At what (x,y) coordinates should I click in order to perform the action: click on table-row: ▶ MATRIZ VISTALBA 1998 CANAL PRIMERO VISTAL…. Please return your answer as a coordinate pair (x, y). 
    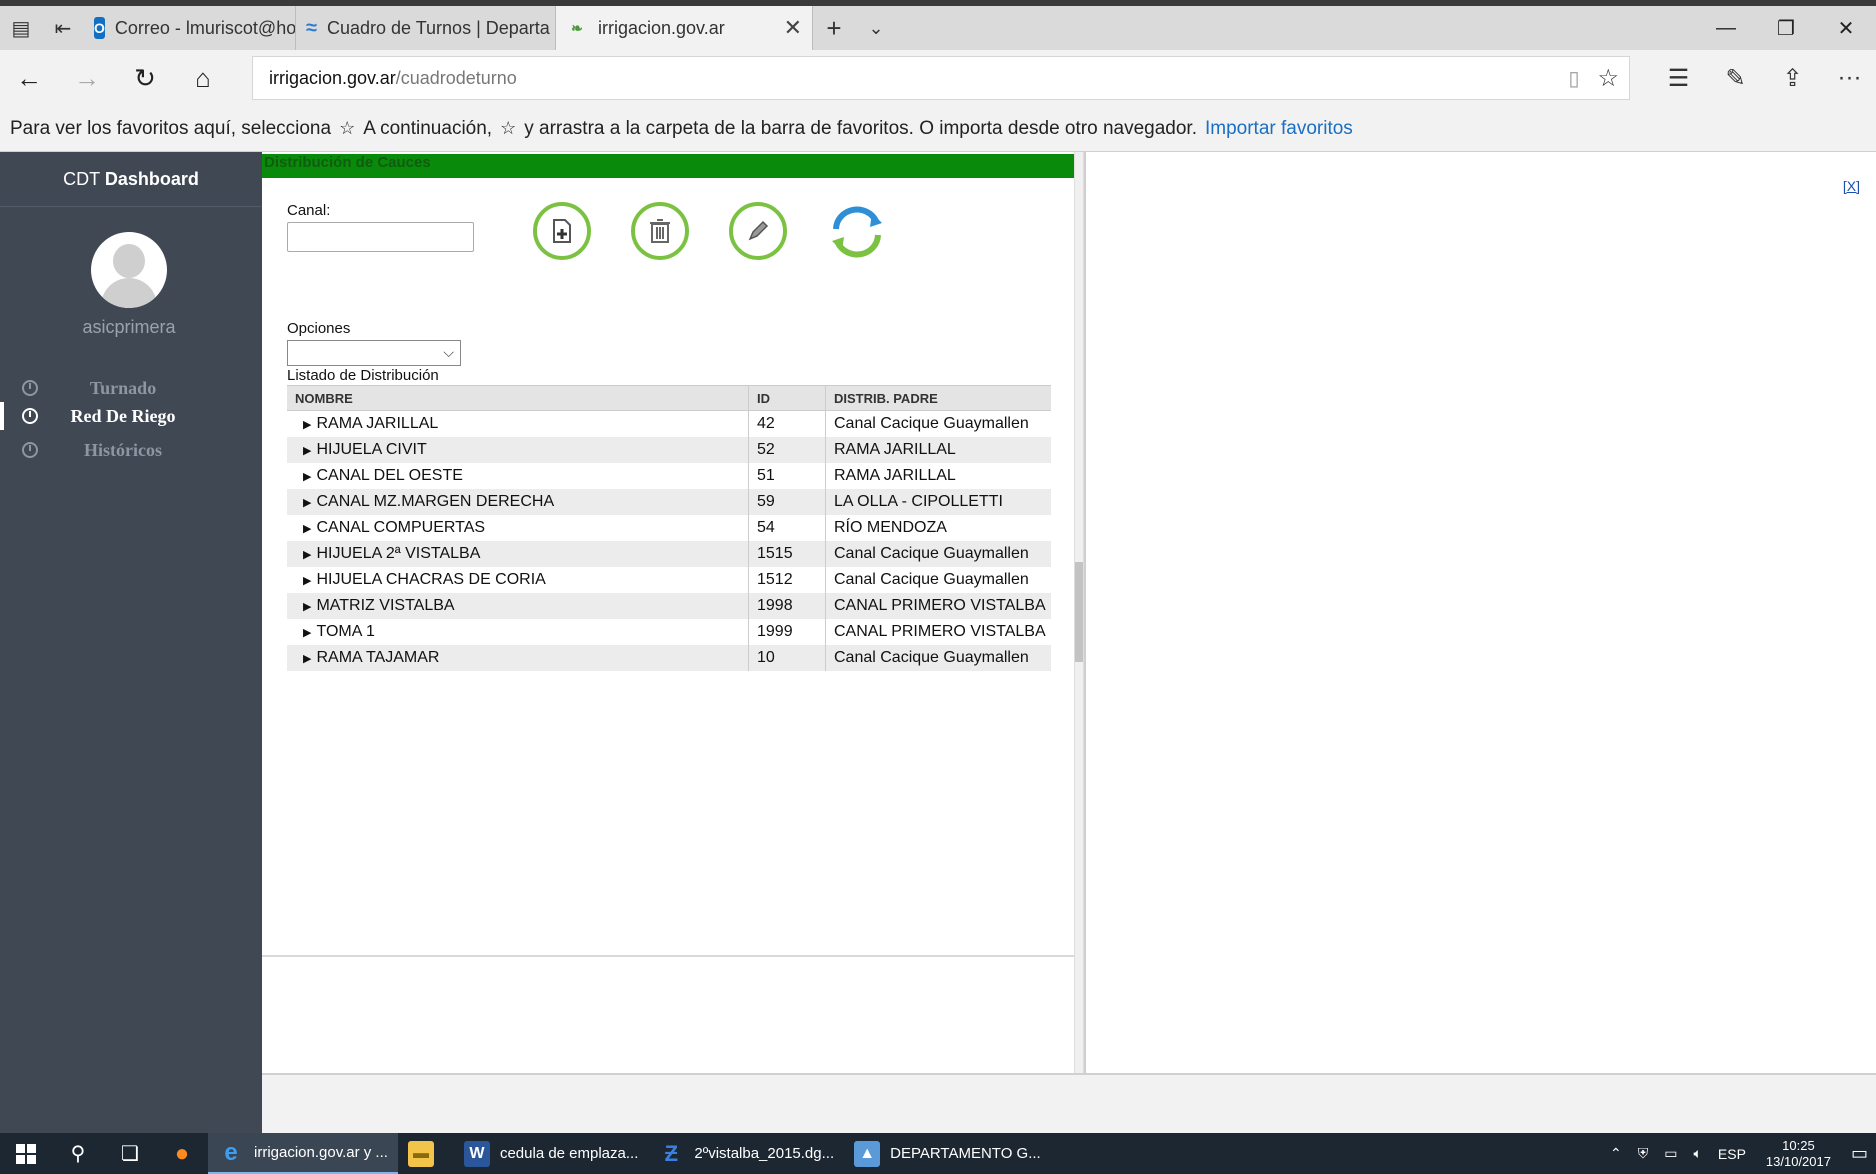
    Looking at the image, I should click on (669, 606).